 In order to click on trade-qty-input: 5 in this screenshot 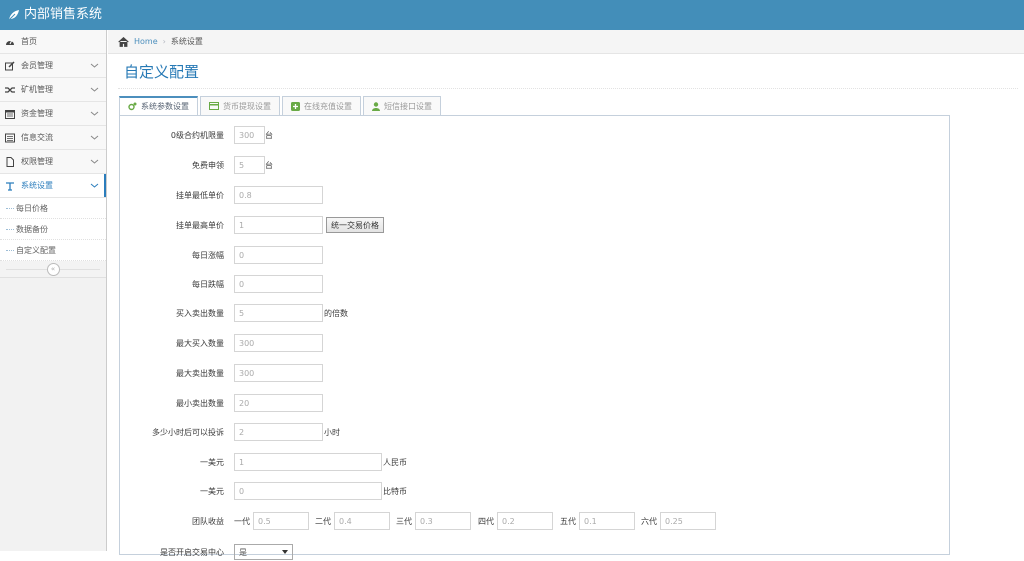, I will do `click(278, 313)`.